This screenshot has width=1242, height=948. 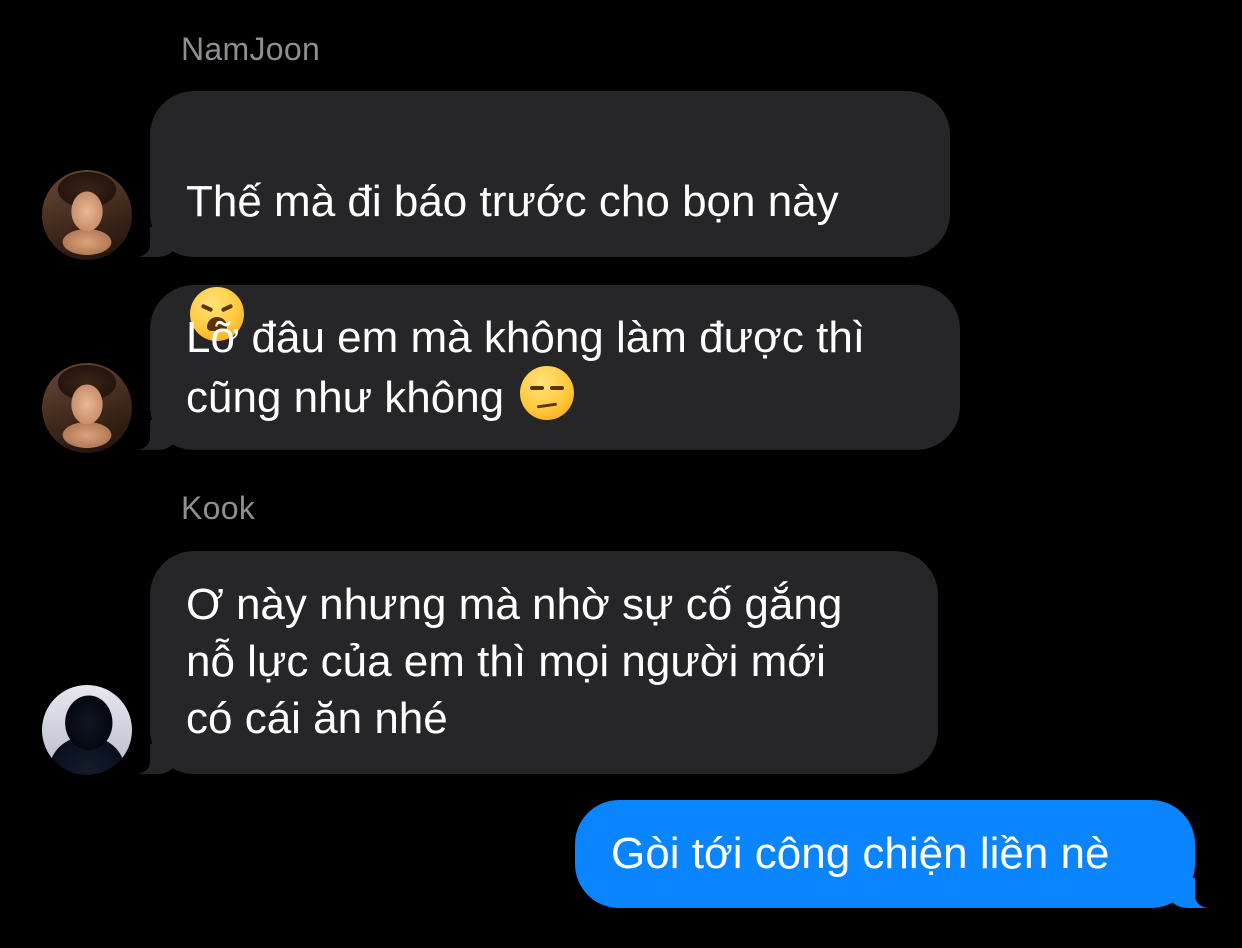 What do you see at coordinates (547, 393) in the screenshot?
I see `unamused-face-icon` at bounding box center [547, 393].